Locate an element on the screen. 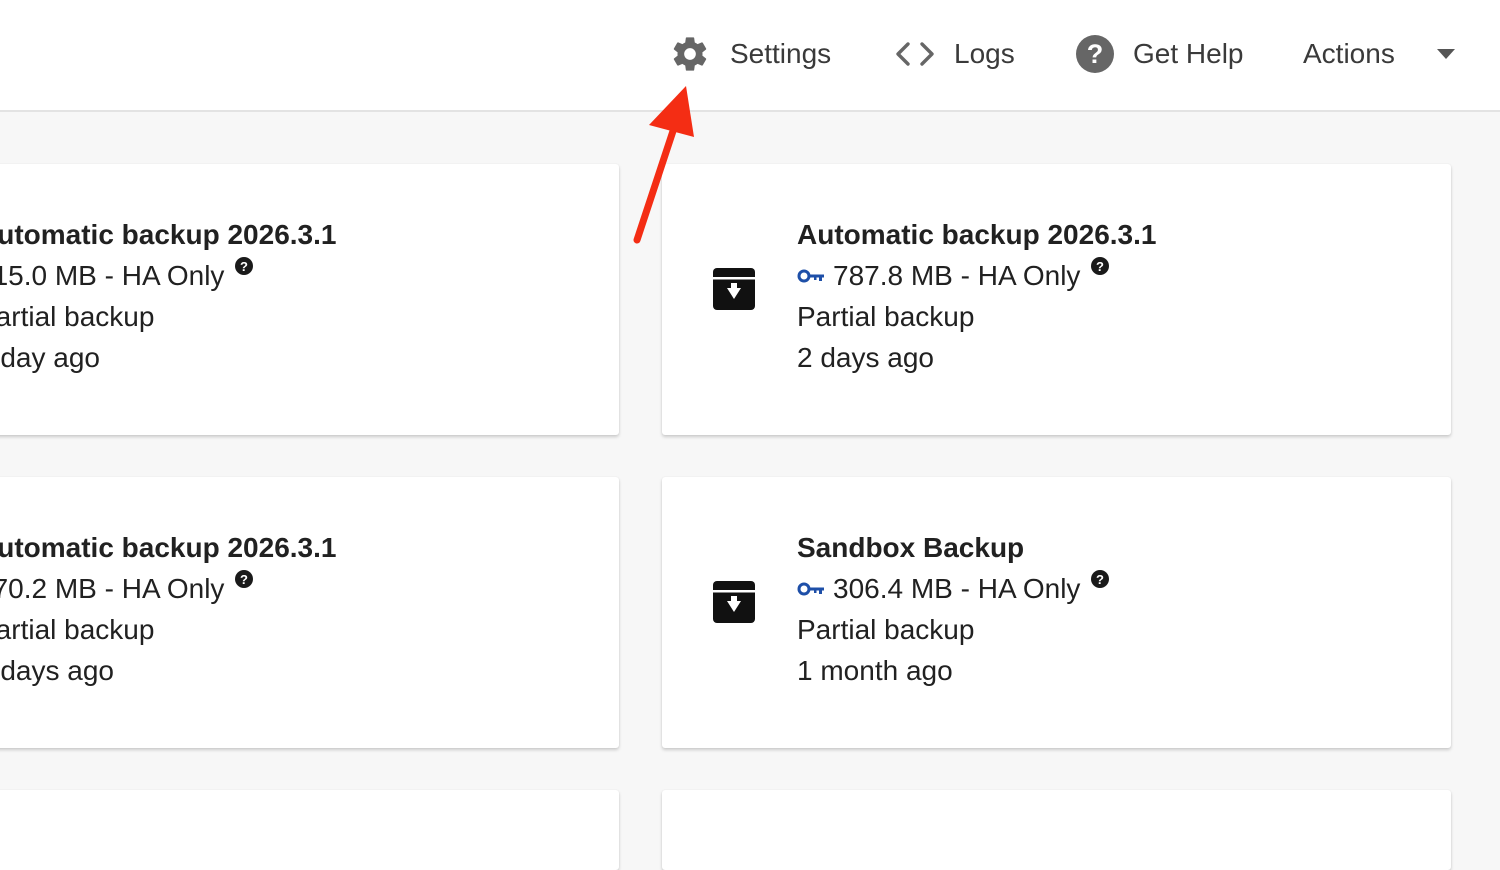 The image size is (1500, 870). caret-down-icon is located at coordinates (1446, 54).